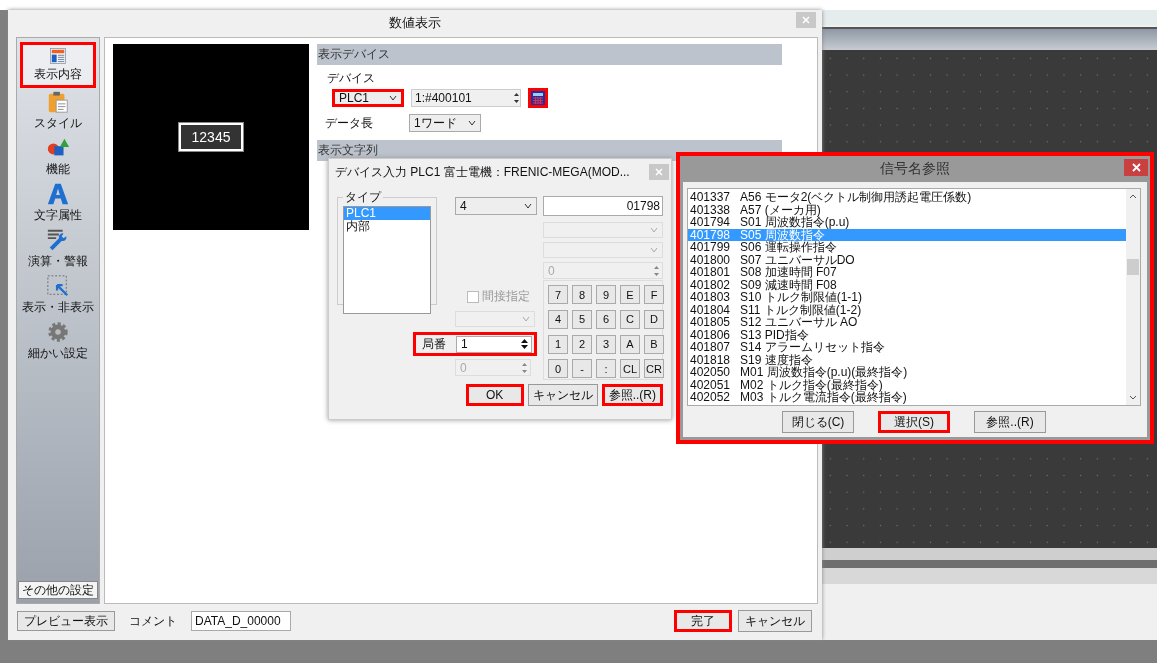 The image size is (1157, 663). Describe the element at coordinates (58, 65) in the screenshot. I see `sidebar-item: 表示内容` at that location.